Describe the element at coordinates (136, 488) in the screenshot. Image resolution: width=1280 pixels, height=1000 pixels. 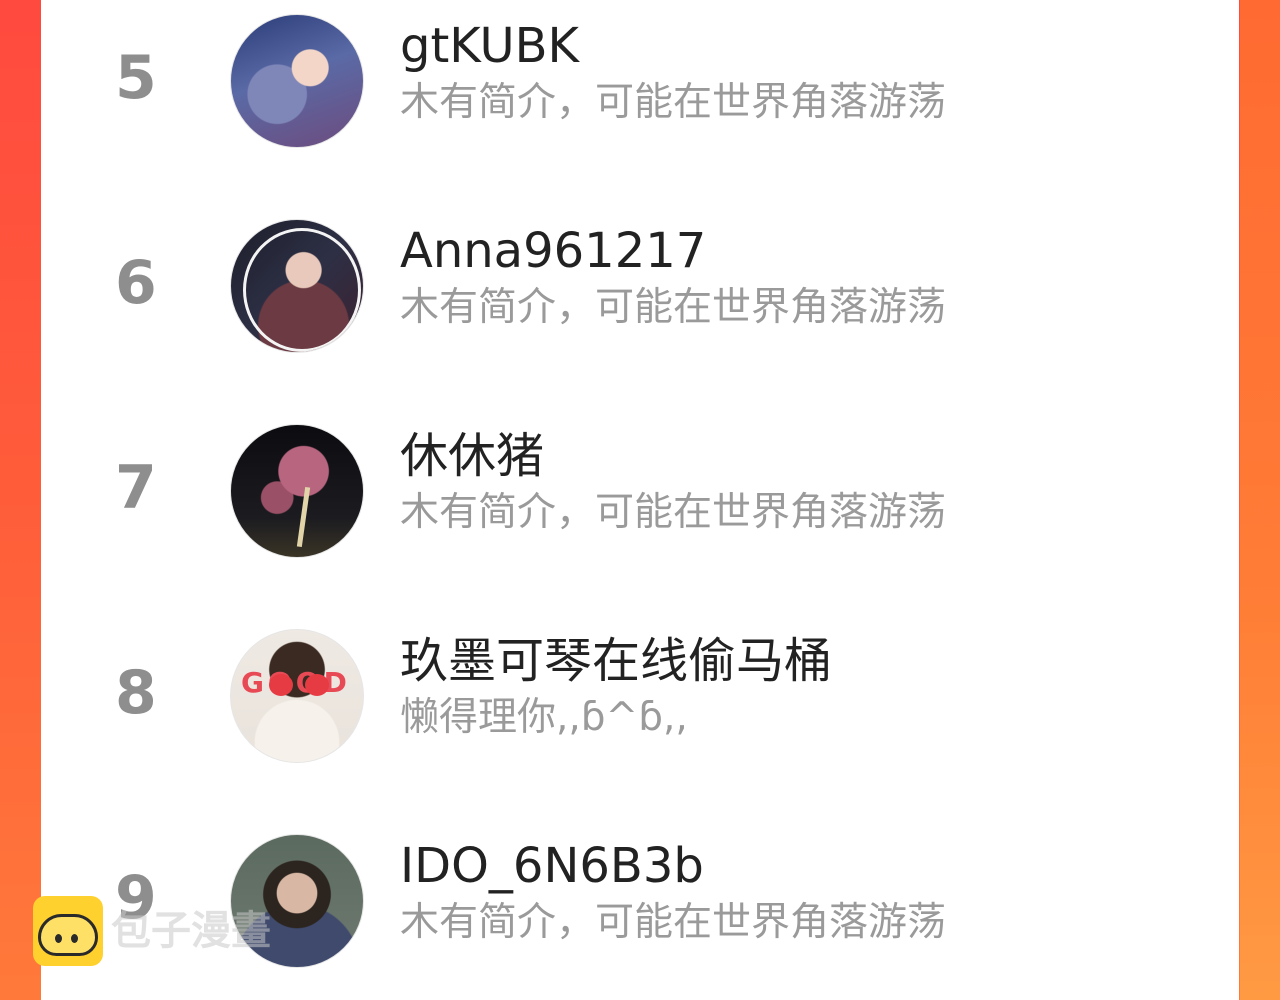
I see `rank-number: 7` at that location.